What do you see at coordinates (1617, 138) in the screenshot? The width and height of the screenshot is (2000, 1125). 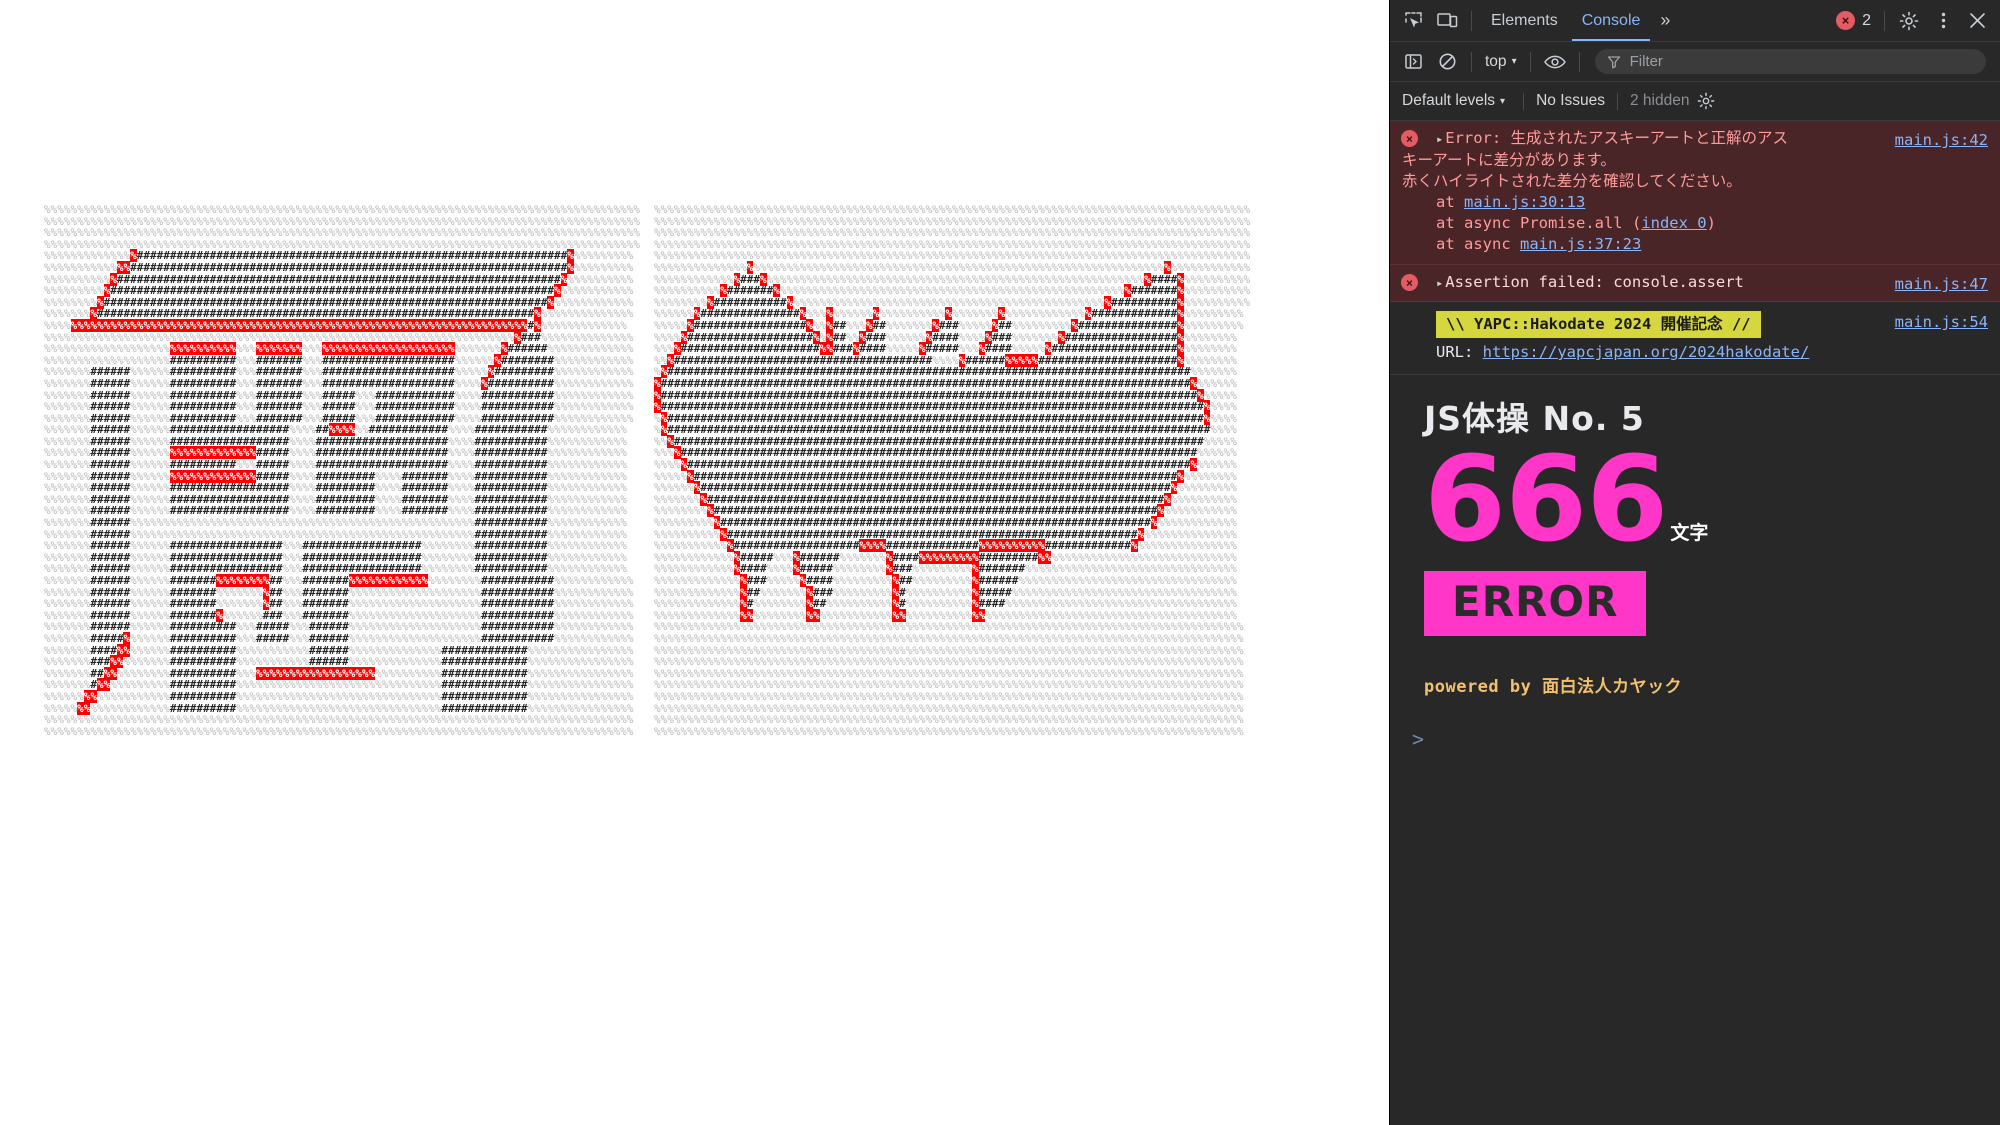 I see `error-text-line-1: Error: 生成されたアスキーアートと正解のアス` at bounding box center [1617, 138].